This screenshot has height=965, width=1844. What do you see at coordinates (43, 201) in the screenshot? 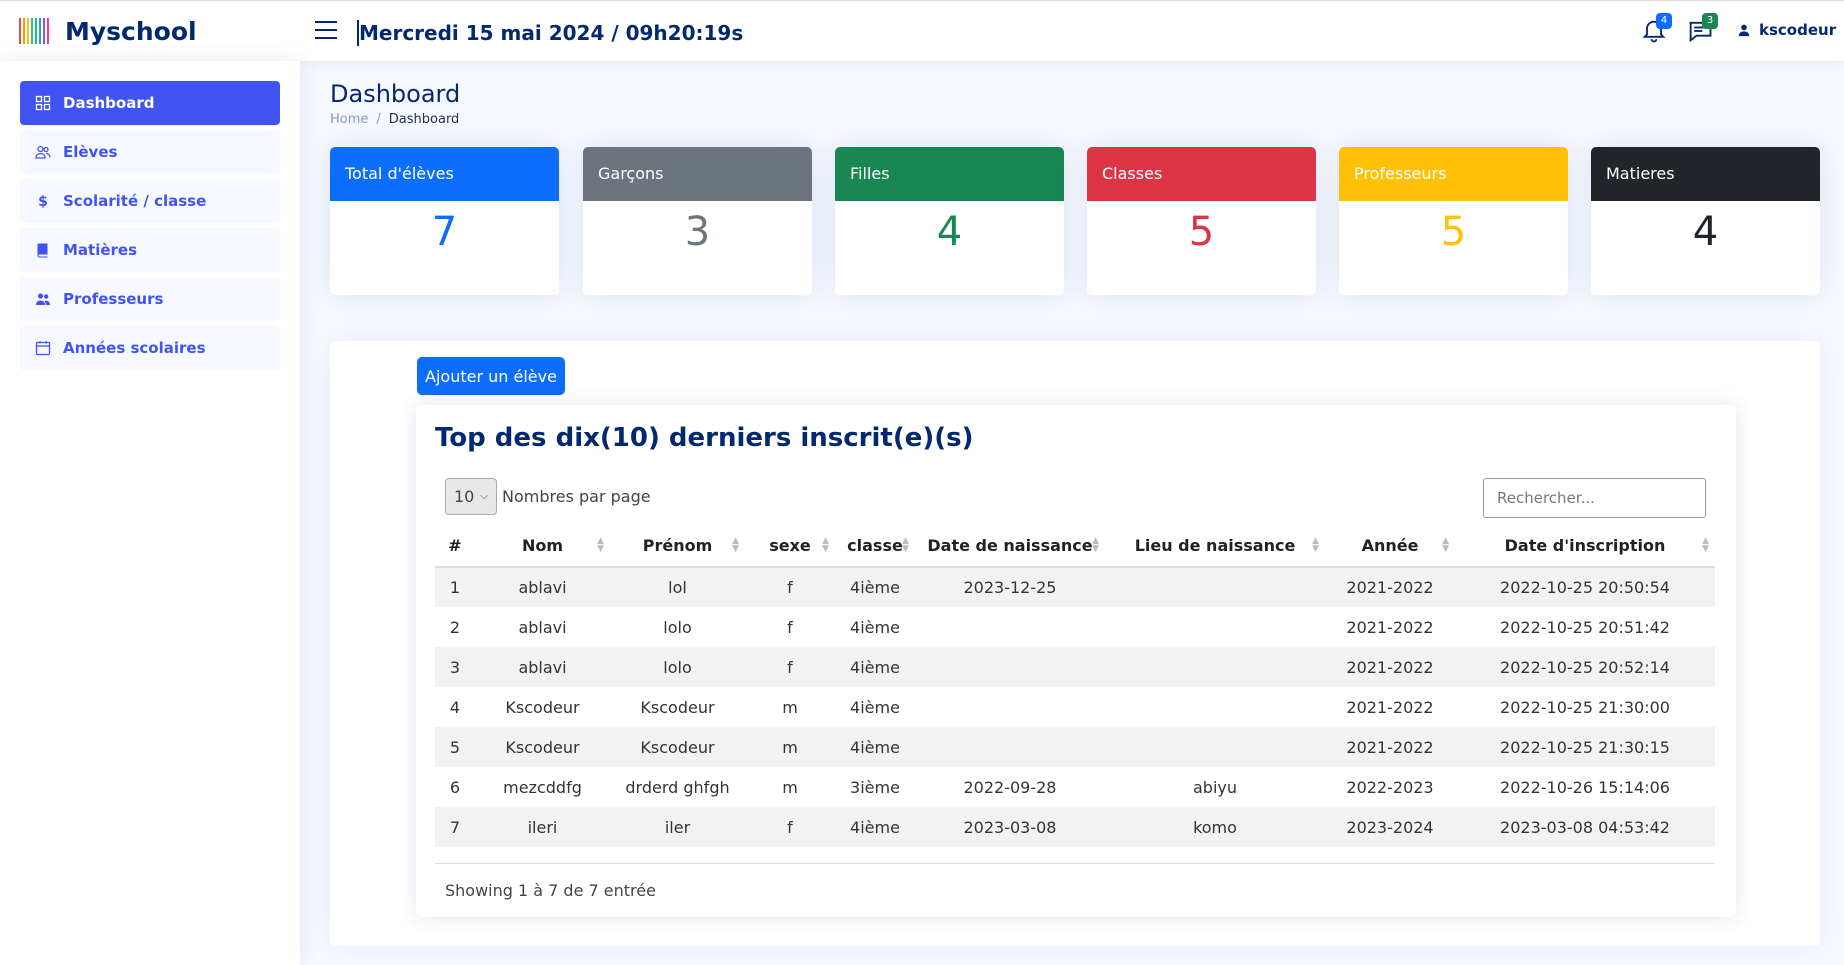
I see `dollar-icon: $` at bounding box center [43, 201].